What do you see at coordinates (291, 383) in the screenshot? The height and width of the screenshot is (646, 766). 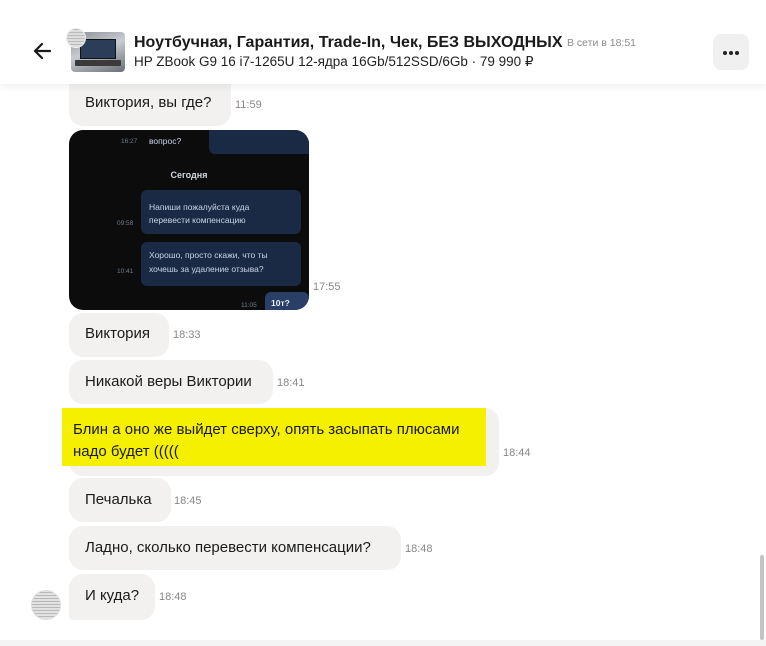 I see `message-time: 18:41` at bounding box center [291, 383].